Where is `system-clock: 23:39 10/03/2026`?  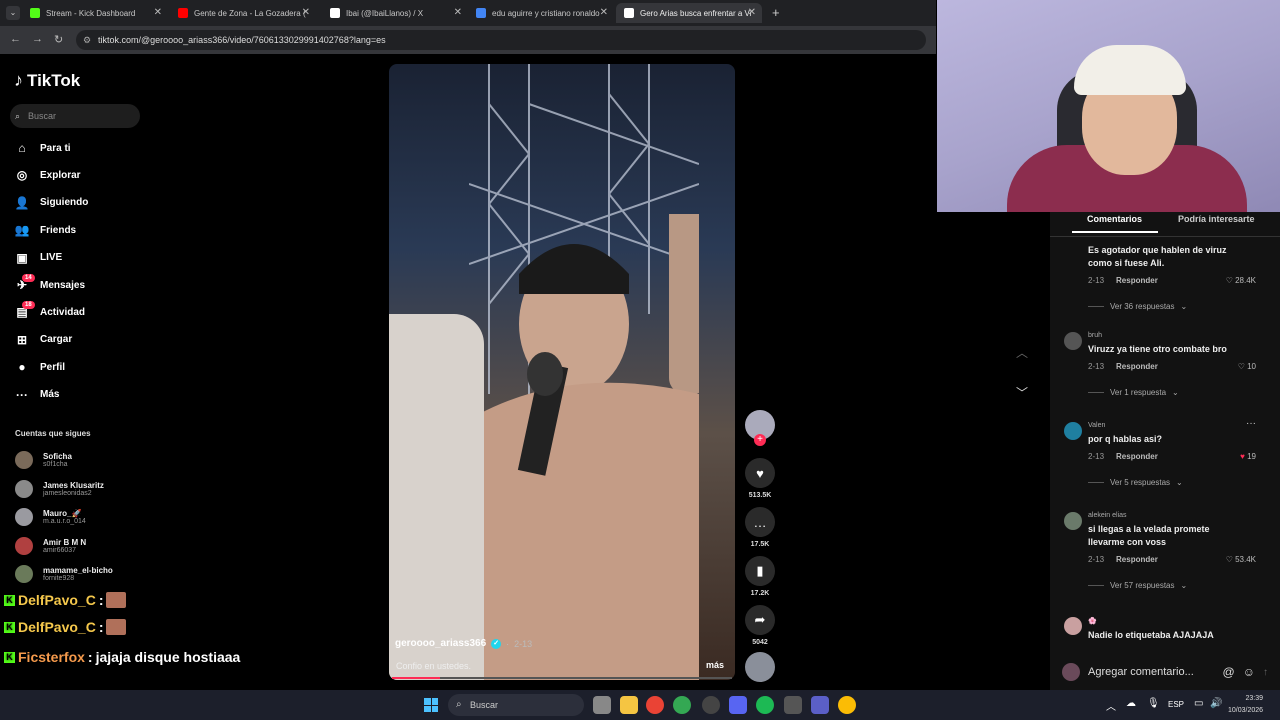 system-clock: 23:39 10/03/2026 is located at coordinates (1245, 705).